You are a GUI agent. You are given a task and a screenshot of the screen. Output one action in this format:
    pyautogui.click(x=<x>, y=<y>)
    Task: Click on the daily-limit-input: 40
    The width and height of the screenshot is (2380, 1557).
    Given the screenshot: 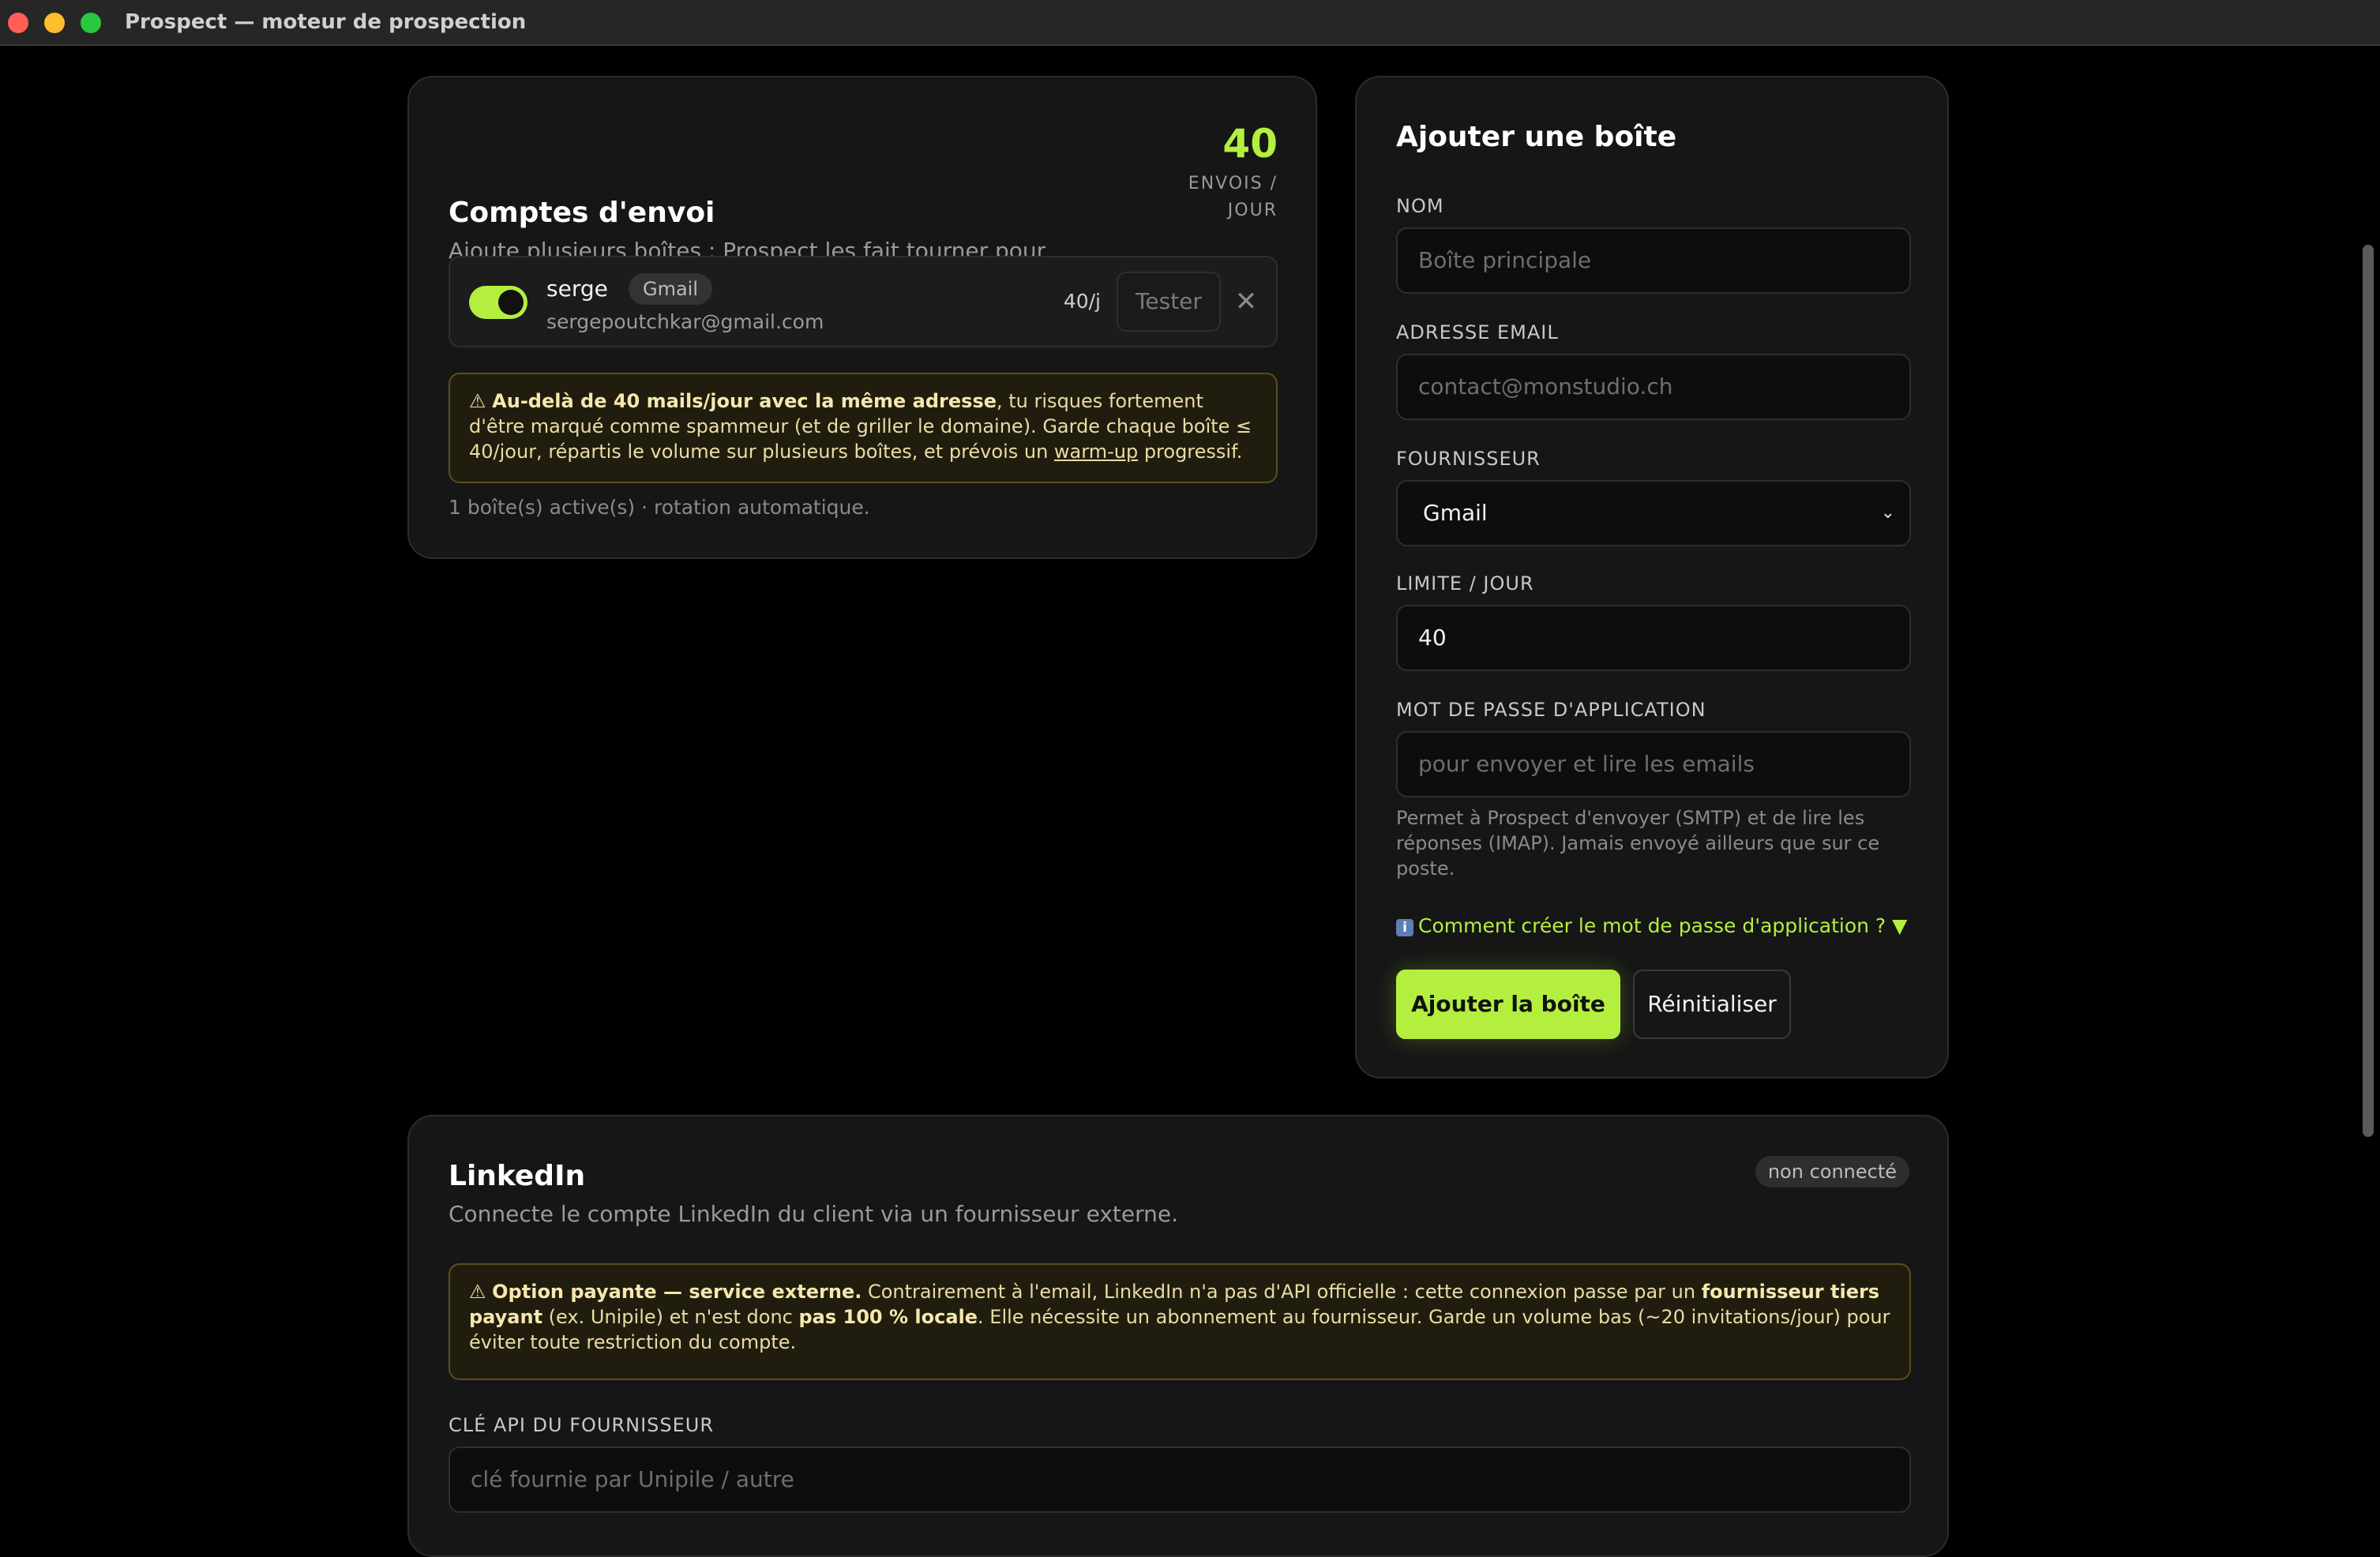 What is the action you would take?
    pyautogui.click(x=1653, y=638)
    